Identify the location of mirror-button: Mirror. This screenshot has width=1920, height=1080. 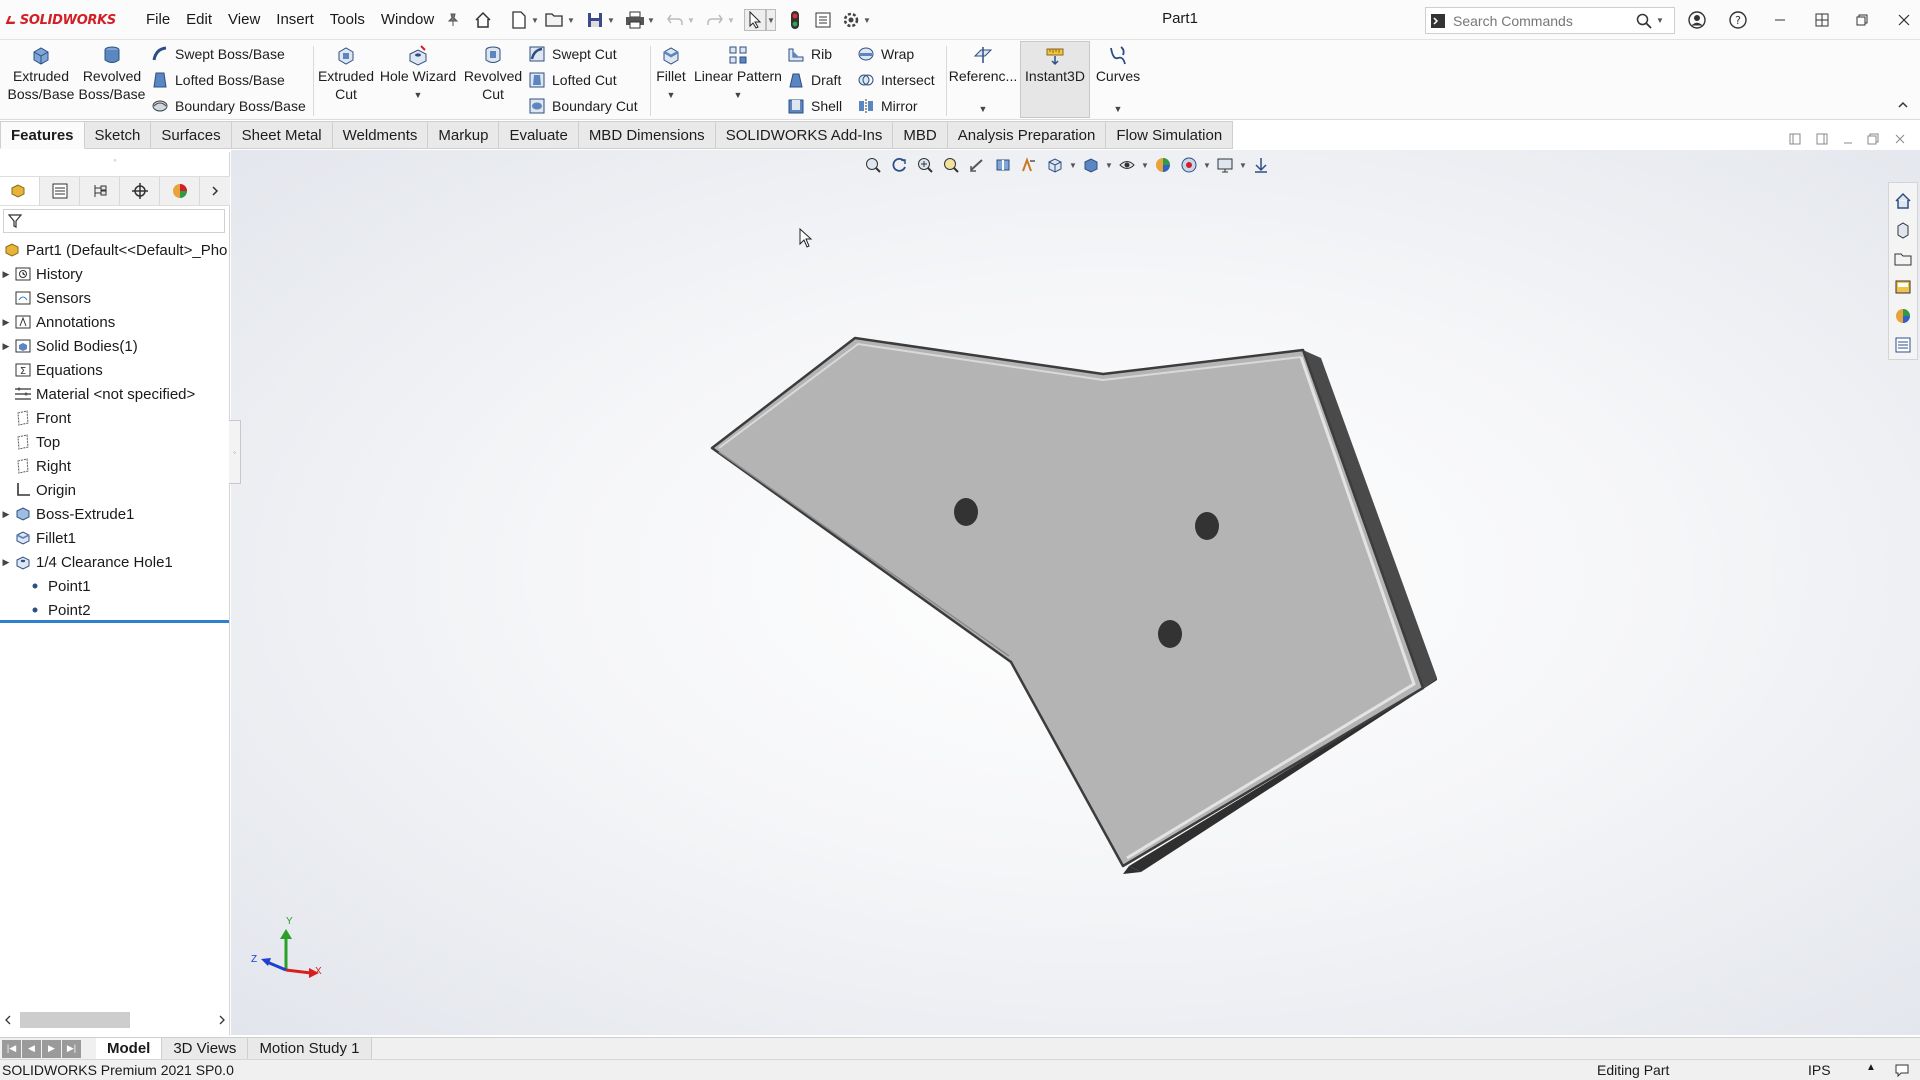
(895, 106).